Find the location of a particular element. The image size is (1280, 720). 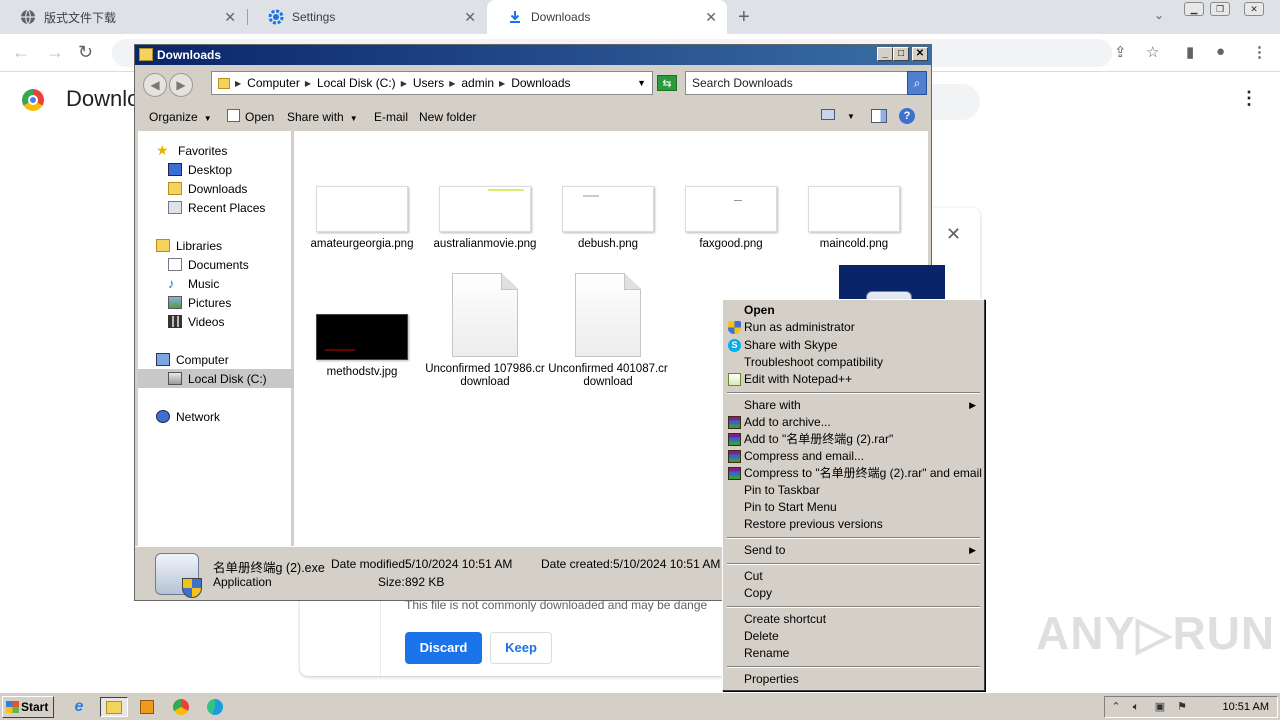

volume-icon: 🔈︎ is located at coordinates (1136, 707).